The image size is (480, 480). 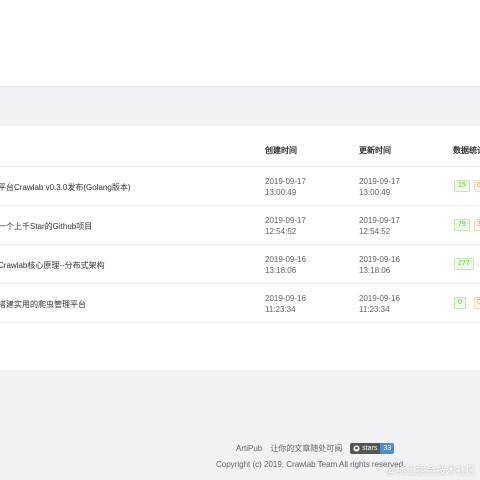 I want to click on updated-time: 13:18:06, so click(x=375, y=270).